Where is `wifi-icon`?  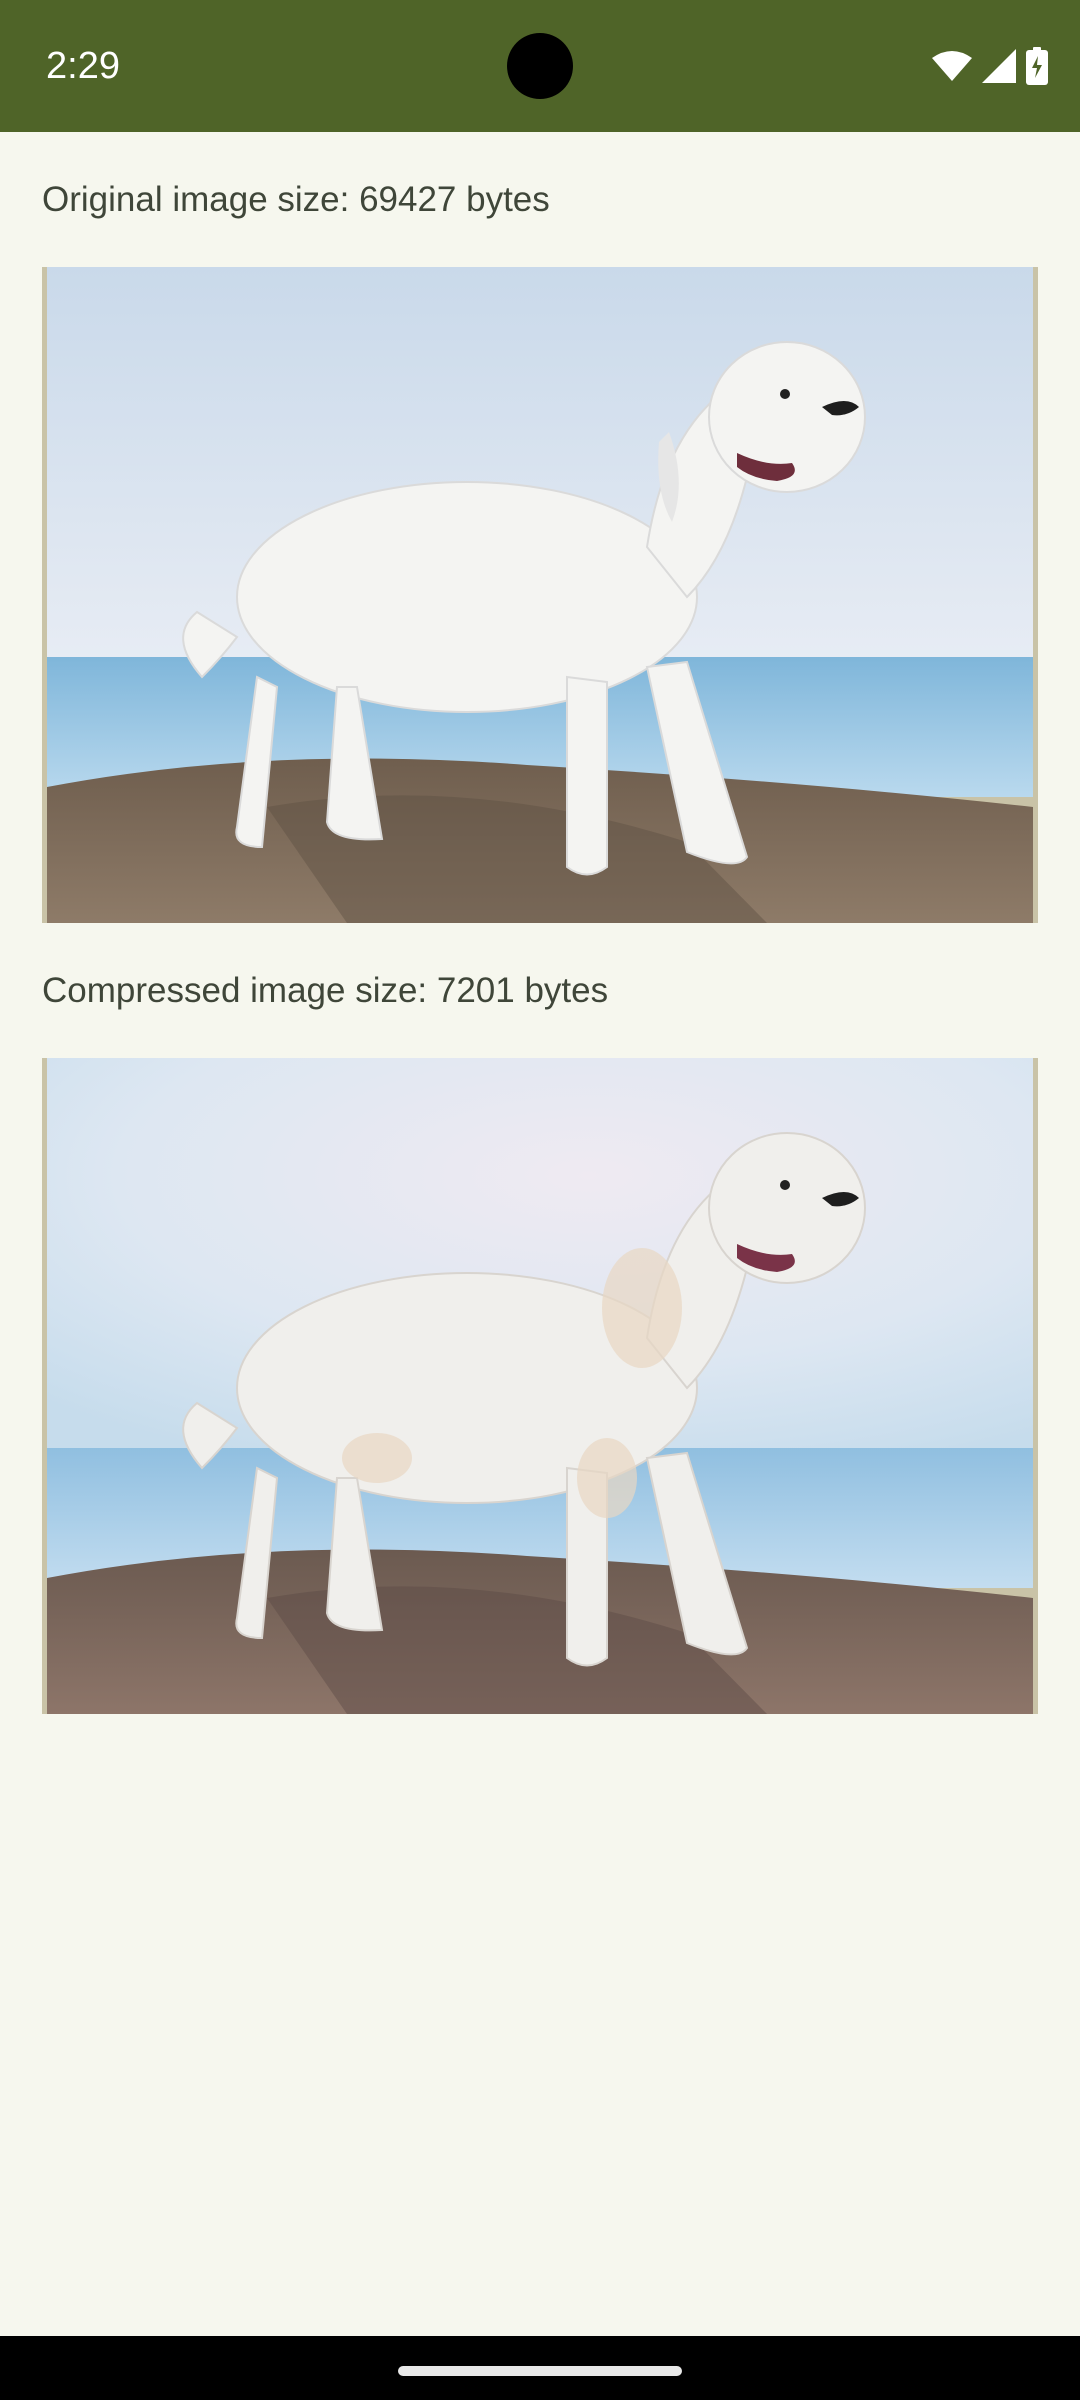 wifi-icon is located at coordinates (952, 66).